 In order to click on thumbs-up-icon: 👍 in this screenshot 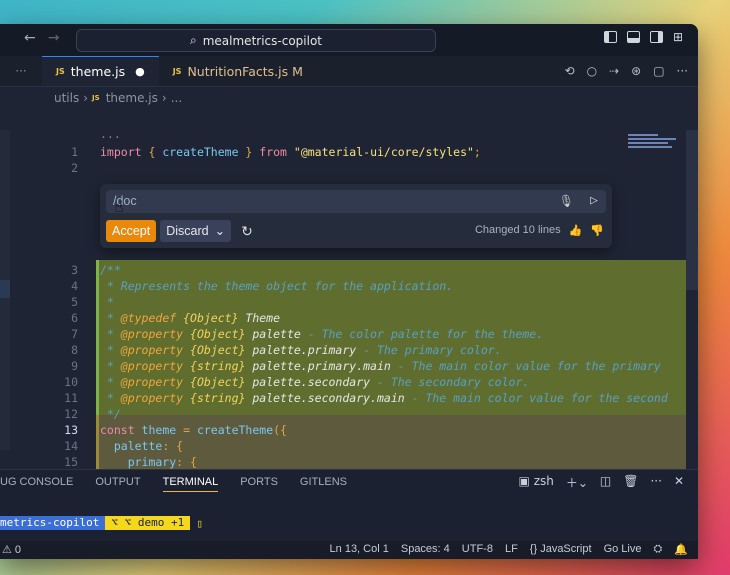, I will do `click(576, 230)`.